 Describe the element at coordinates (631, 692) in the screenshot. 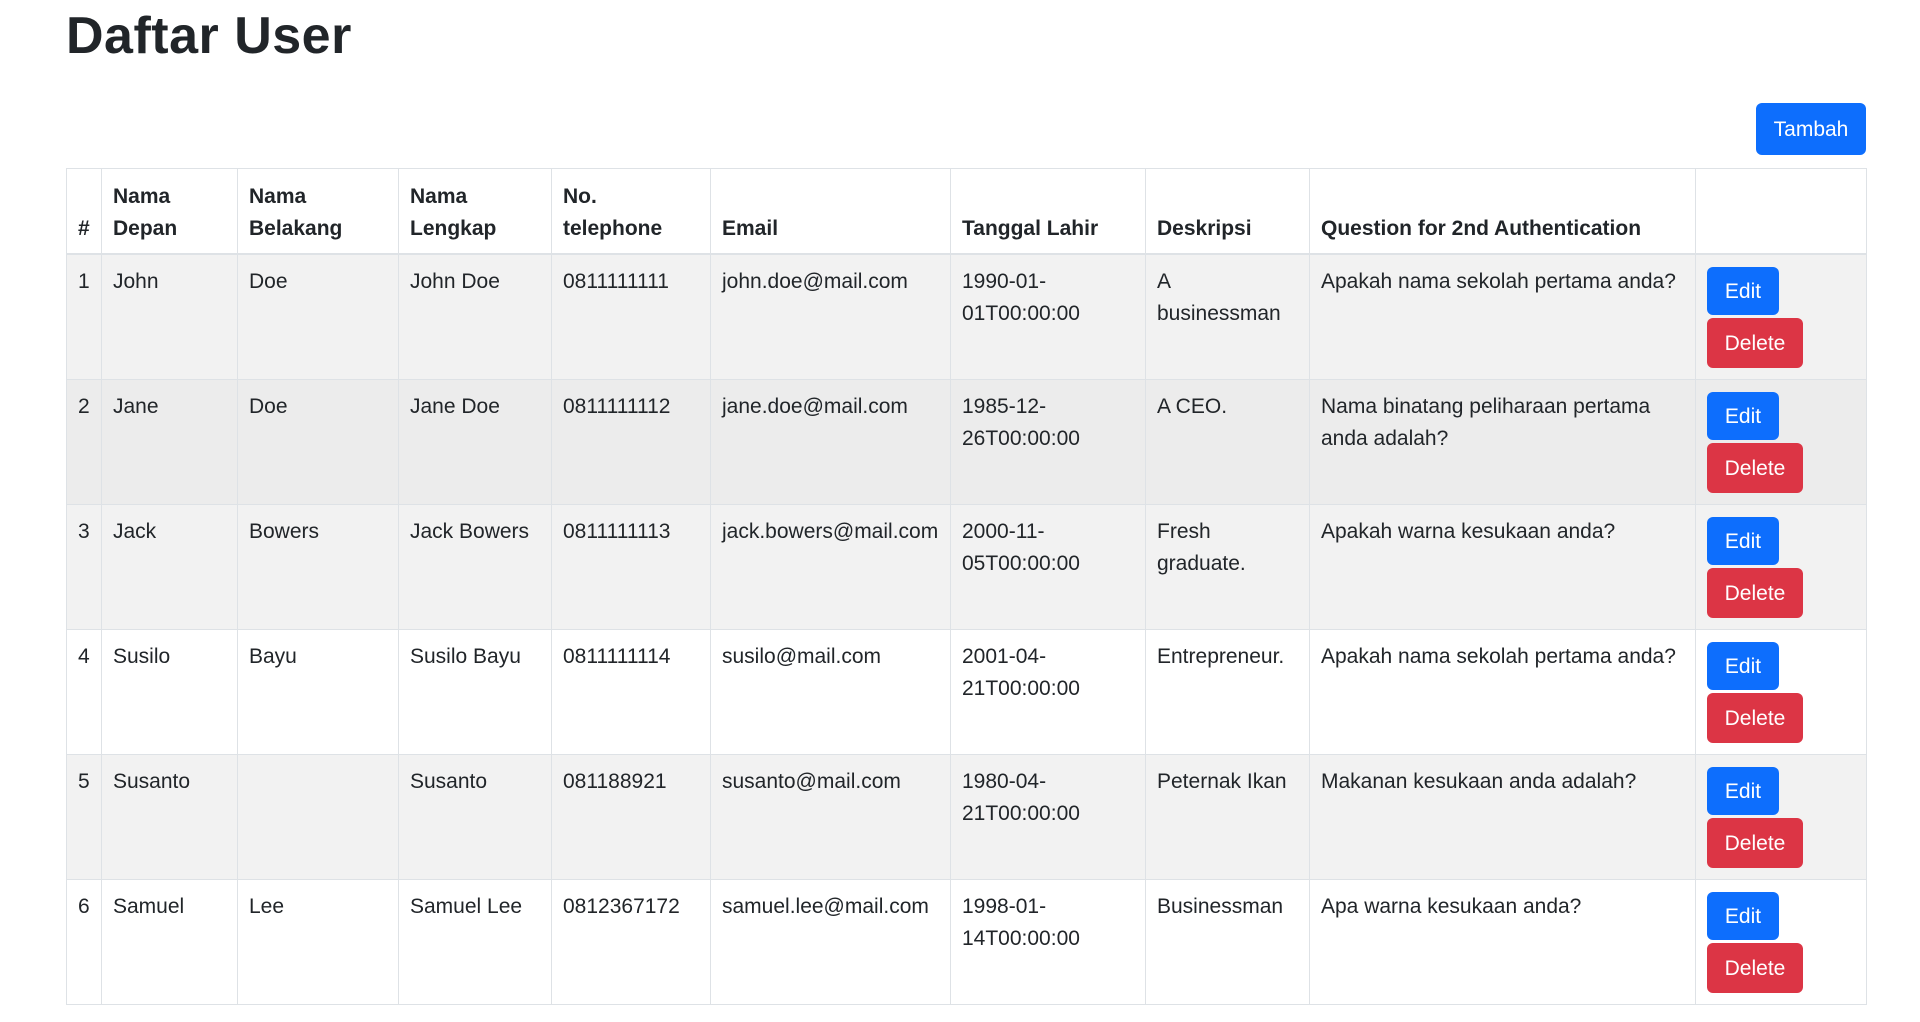

I see `cell-phone: 0811111114` at that location.